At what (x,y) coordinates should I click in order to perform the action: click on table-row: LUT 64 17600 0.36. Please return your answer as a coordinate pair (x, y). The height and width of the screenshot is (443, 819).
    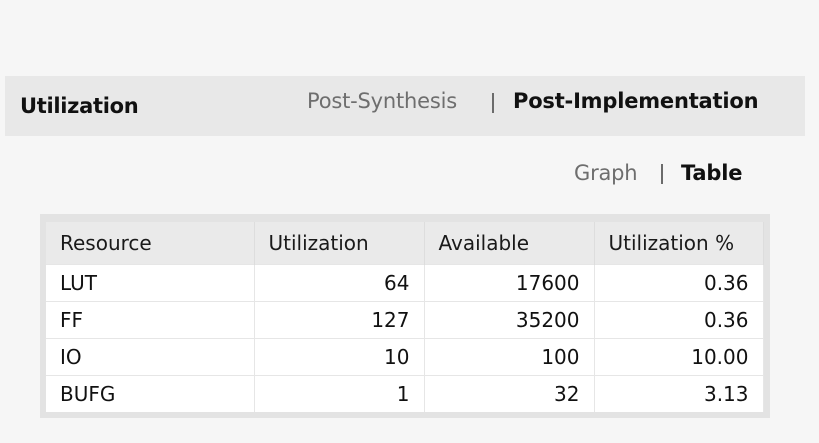
    Looking at the image, I should click on (405, 282).